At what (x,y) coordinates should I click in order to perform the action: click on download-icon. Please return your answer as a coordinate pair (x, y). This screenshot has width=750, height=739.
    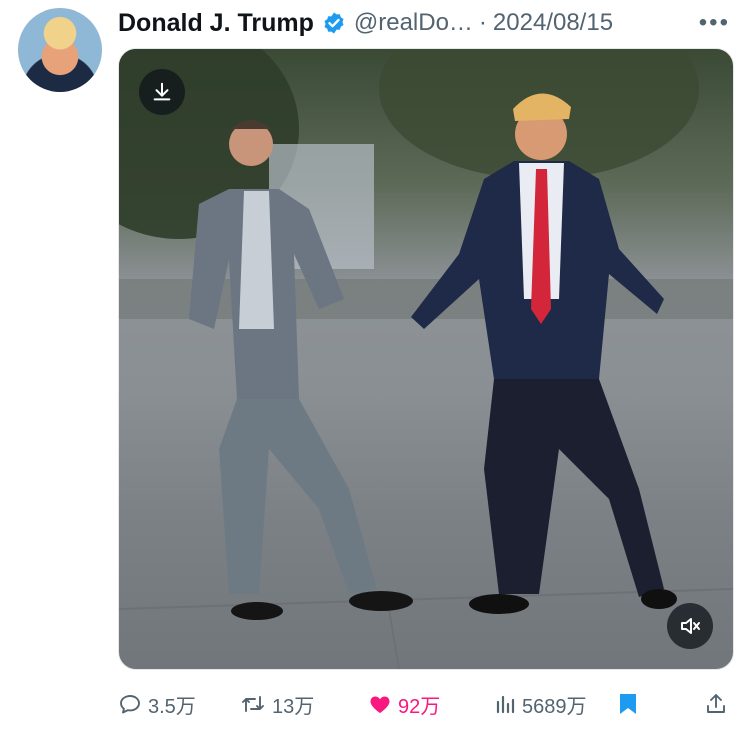
    Looking at the image, I should click on (162, 91).